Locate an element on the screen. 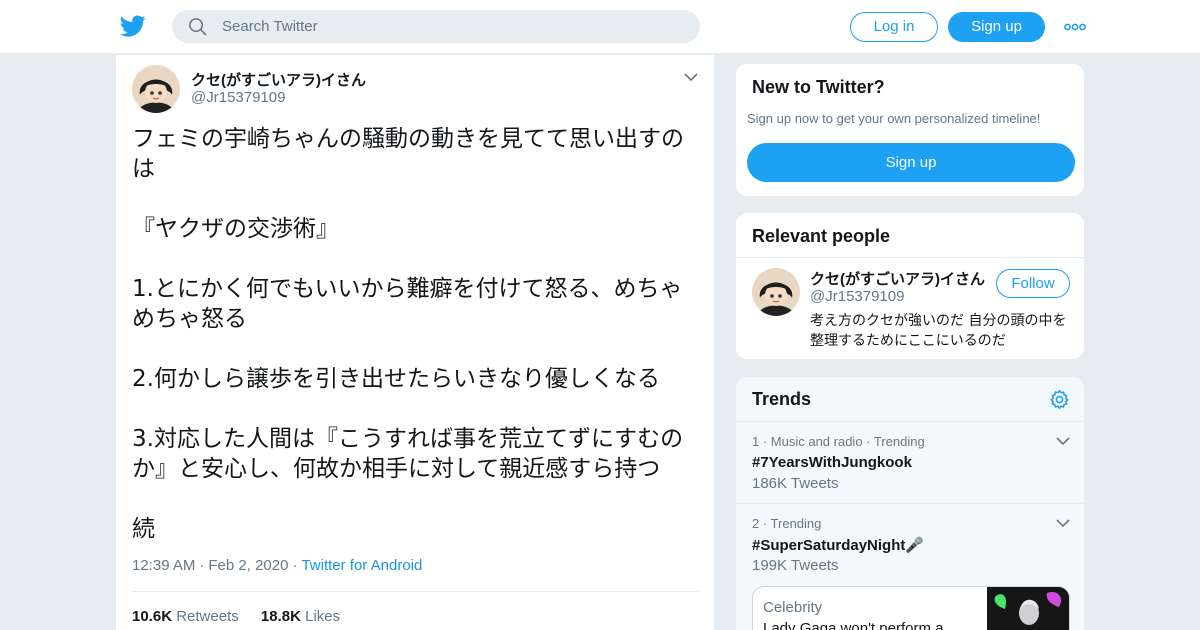  trend-context: 2 · Trending is located at coordinates (787, 523).